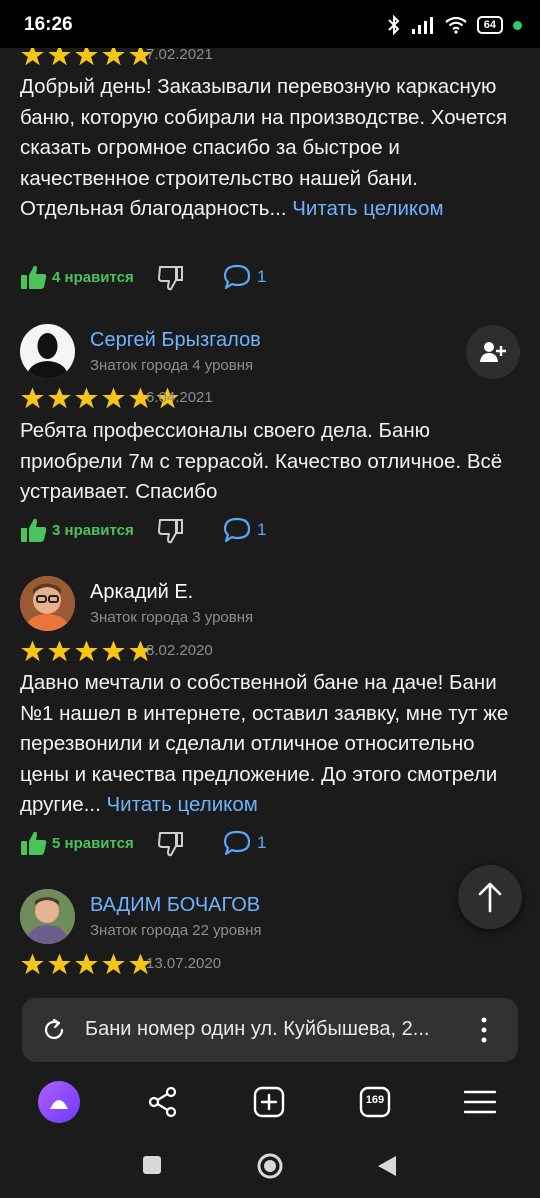  I want to click on review-date: 8.02.2020, so click(179, 650).